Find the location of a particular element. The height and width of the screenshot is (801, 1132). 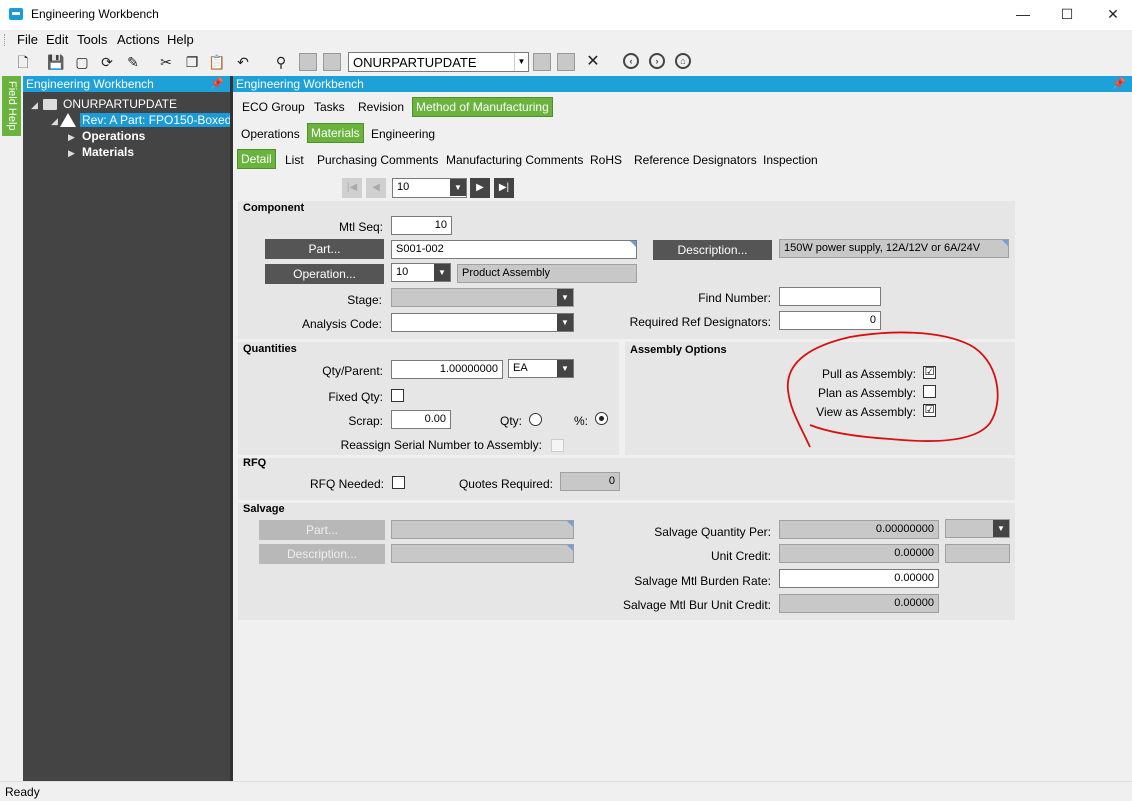

required-ref-designators-label: Required Ref Designators: is located at coordinates (700, 322).